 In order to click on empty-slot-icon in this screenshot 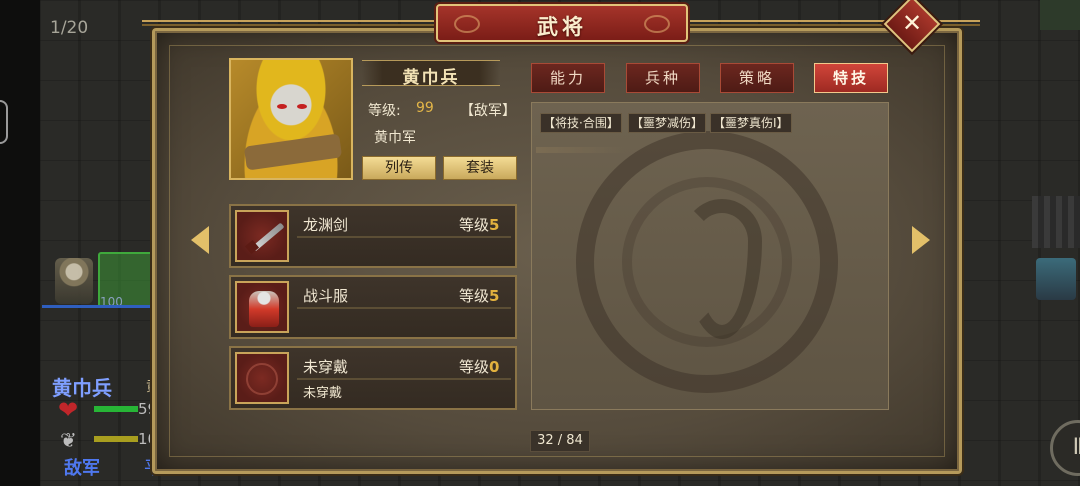, I will do `click(262, 378)`.